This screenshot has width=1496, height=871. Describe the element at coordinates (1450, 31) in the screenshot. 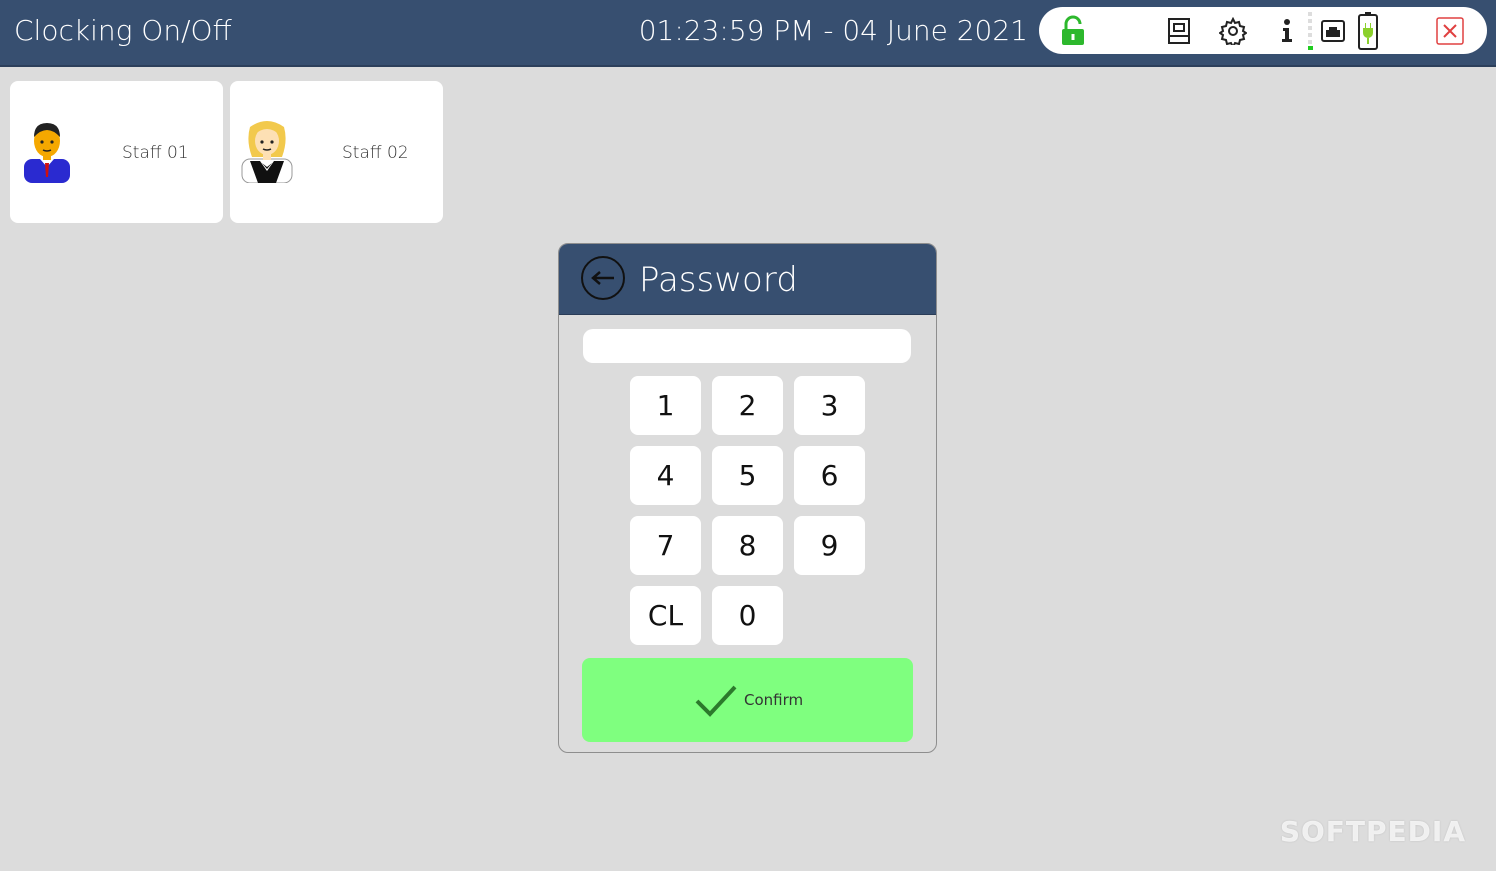

I see `close-icon` at that location.